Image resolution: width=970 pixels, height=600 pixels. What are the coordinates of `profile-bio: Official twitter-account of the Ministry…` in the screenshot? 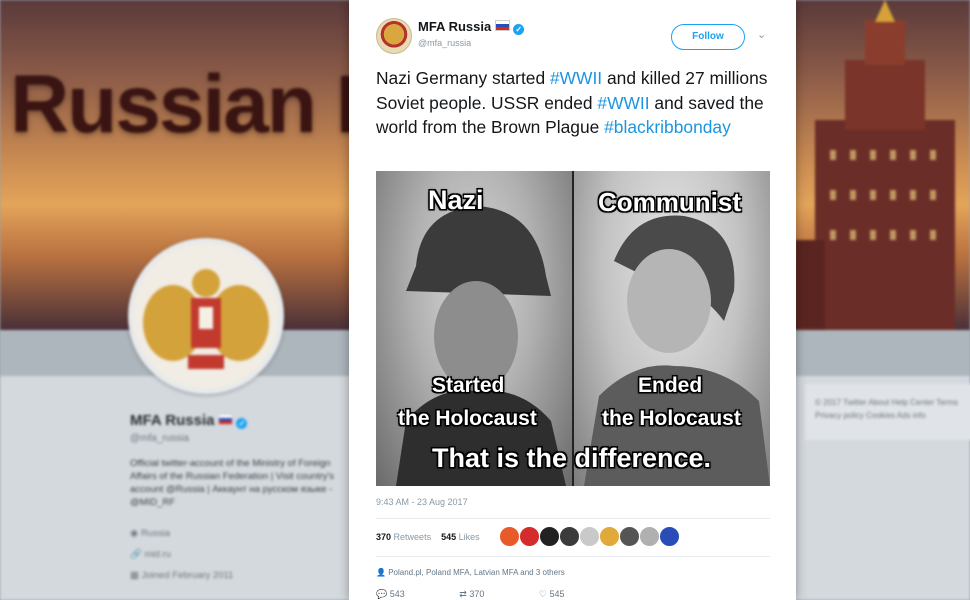 It's located at (232, 483).